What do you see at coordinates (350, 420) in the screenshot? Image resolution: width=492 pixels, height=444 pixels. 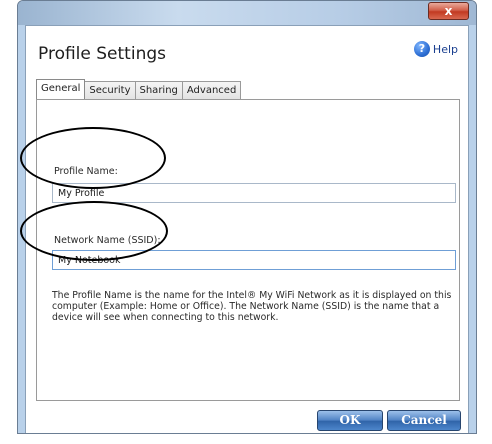 I see `ok-button: OK` at bounding box center [350, 420].